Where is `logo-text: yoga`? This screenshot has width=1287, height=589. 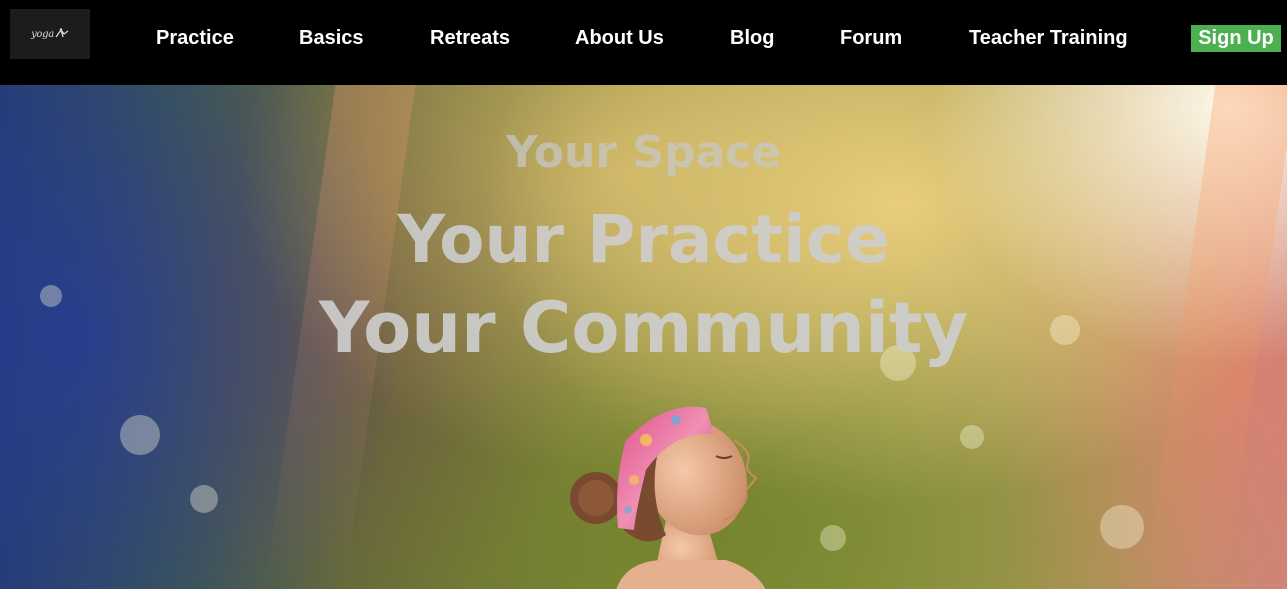 logo-text: yoga is located at coordinates (42, 34).